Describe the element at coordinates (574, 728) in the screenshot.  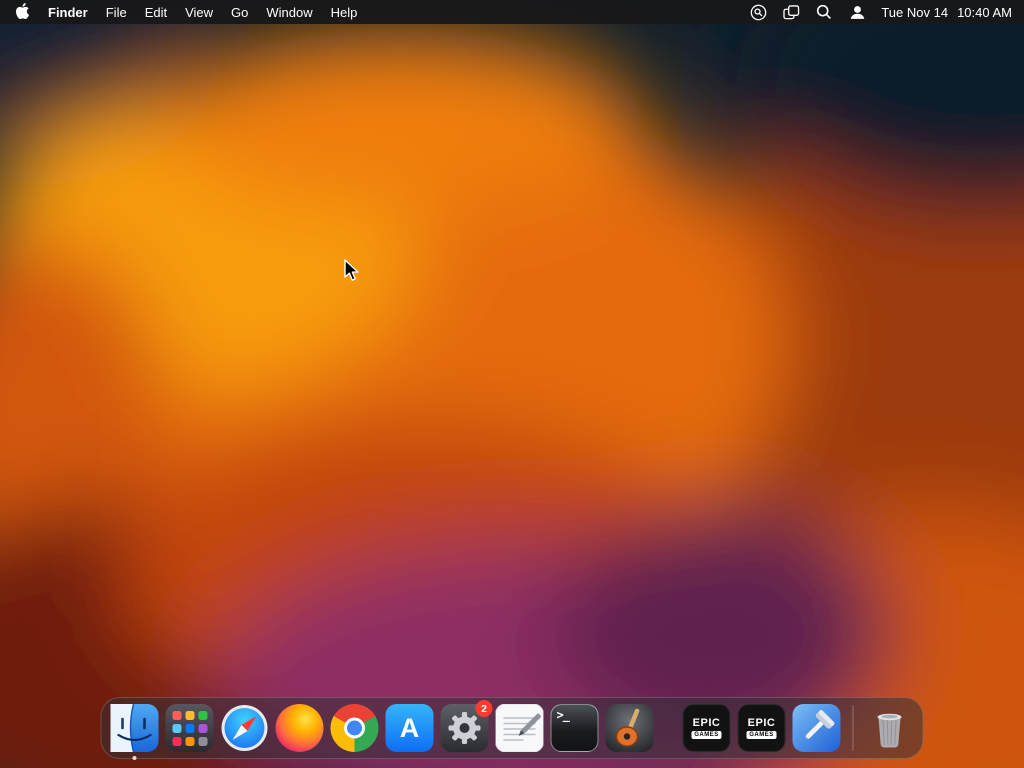
I see `dock-item-terminal: >_` at that location.